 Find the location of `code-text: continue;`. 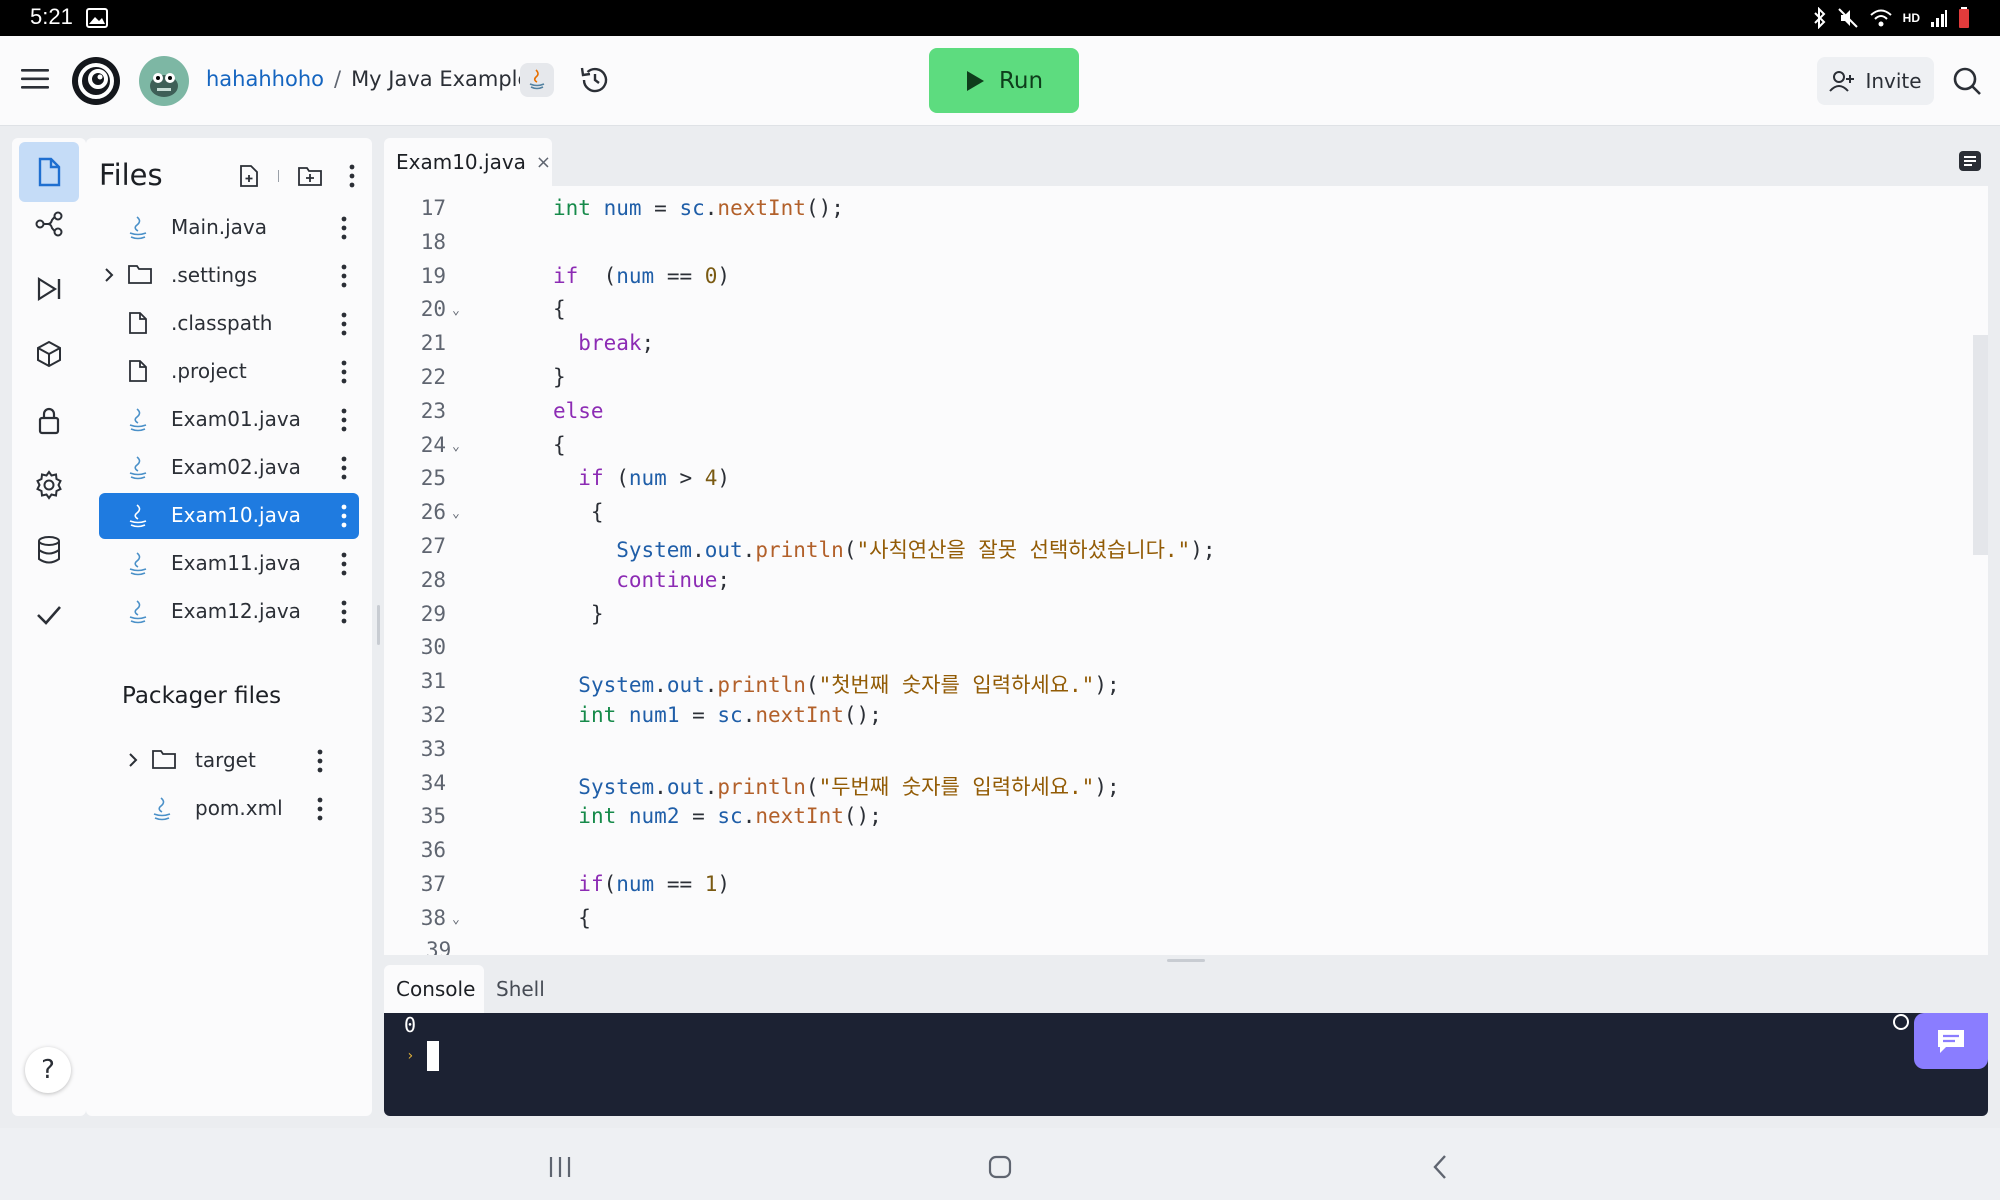

code-text: continue; is located at coordinates (673, 579).